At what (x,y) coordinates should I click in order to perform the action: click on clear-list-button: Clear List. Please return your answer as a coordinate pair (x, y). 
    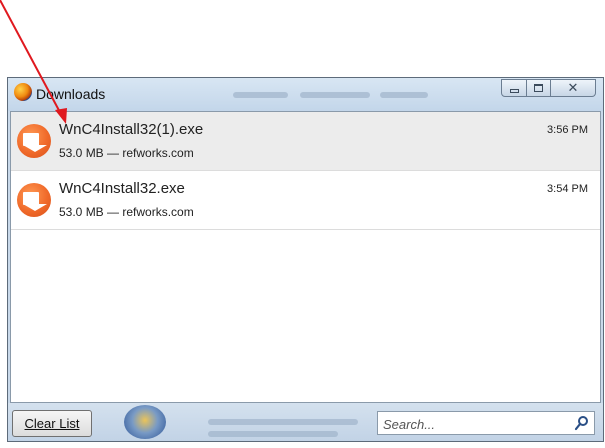
    Looking at the image, I should click on (52, 423).